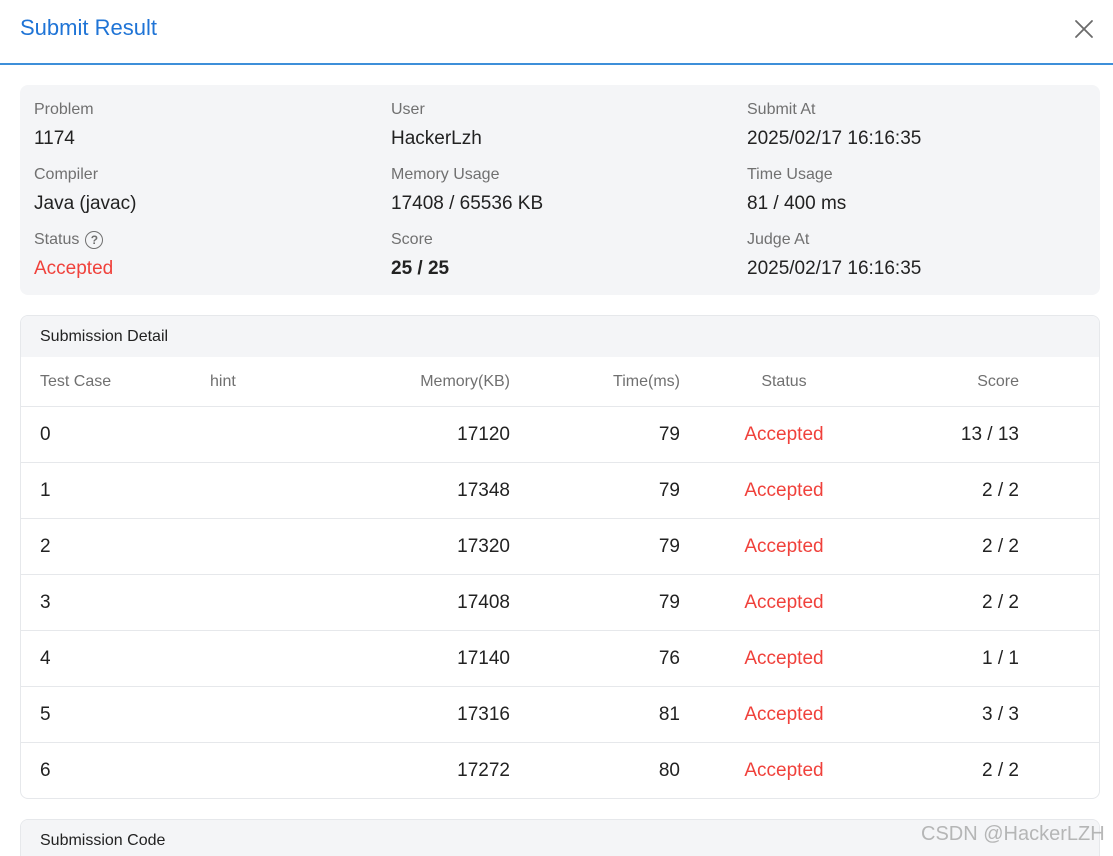  Describe the element at coordinates (483, 434) in the screenshot. I see `memory-cell: 17120` at that location.